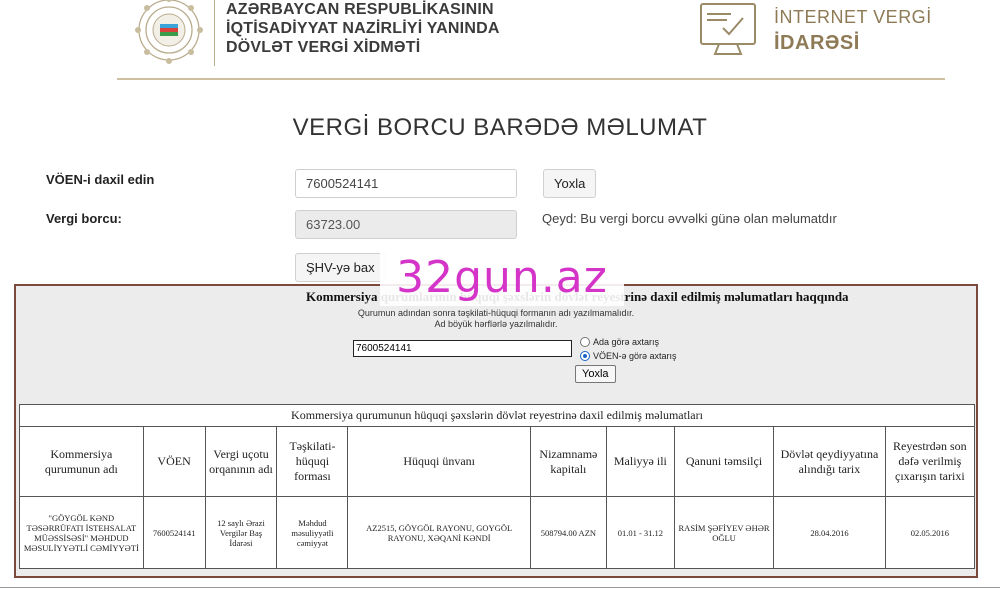 This screenshot has width=1000, height=591. Describe the element at coordinates (360, 9) in the screenshot. I see `org-name-line-1: AZƏRBAYCAN RESPUBLİKASININ` at that location.